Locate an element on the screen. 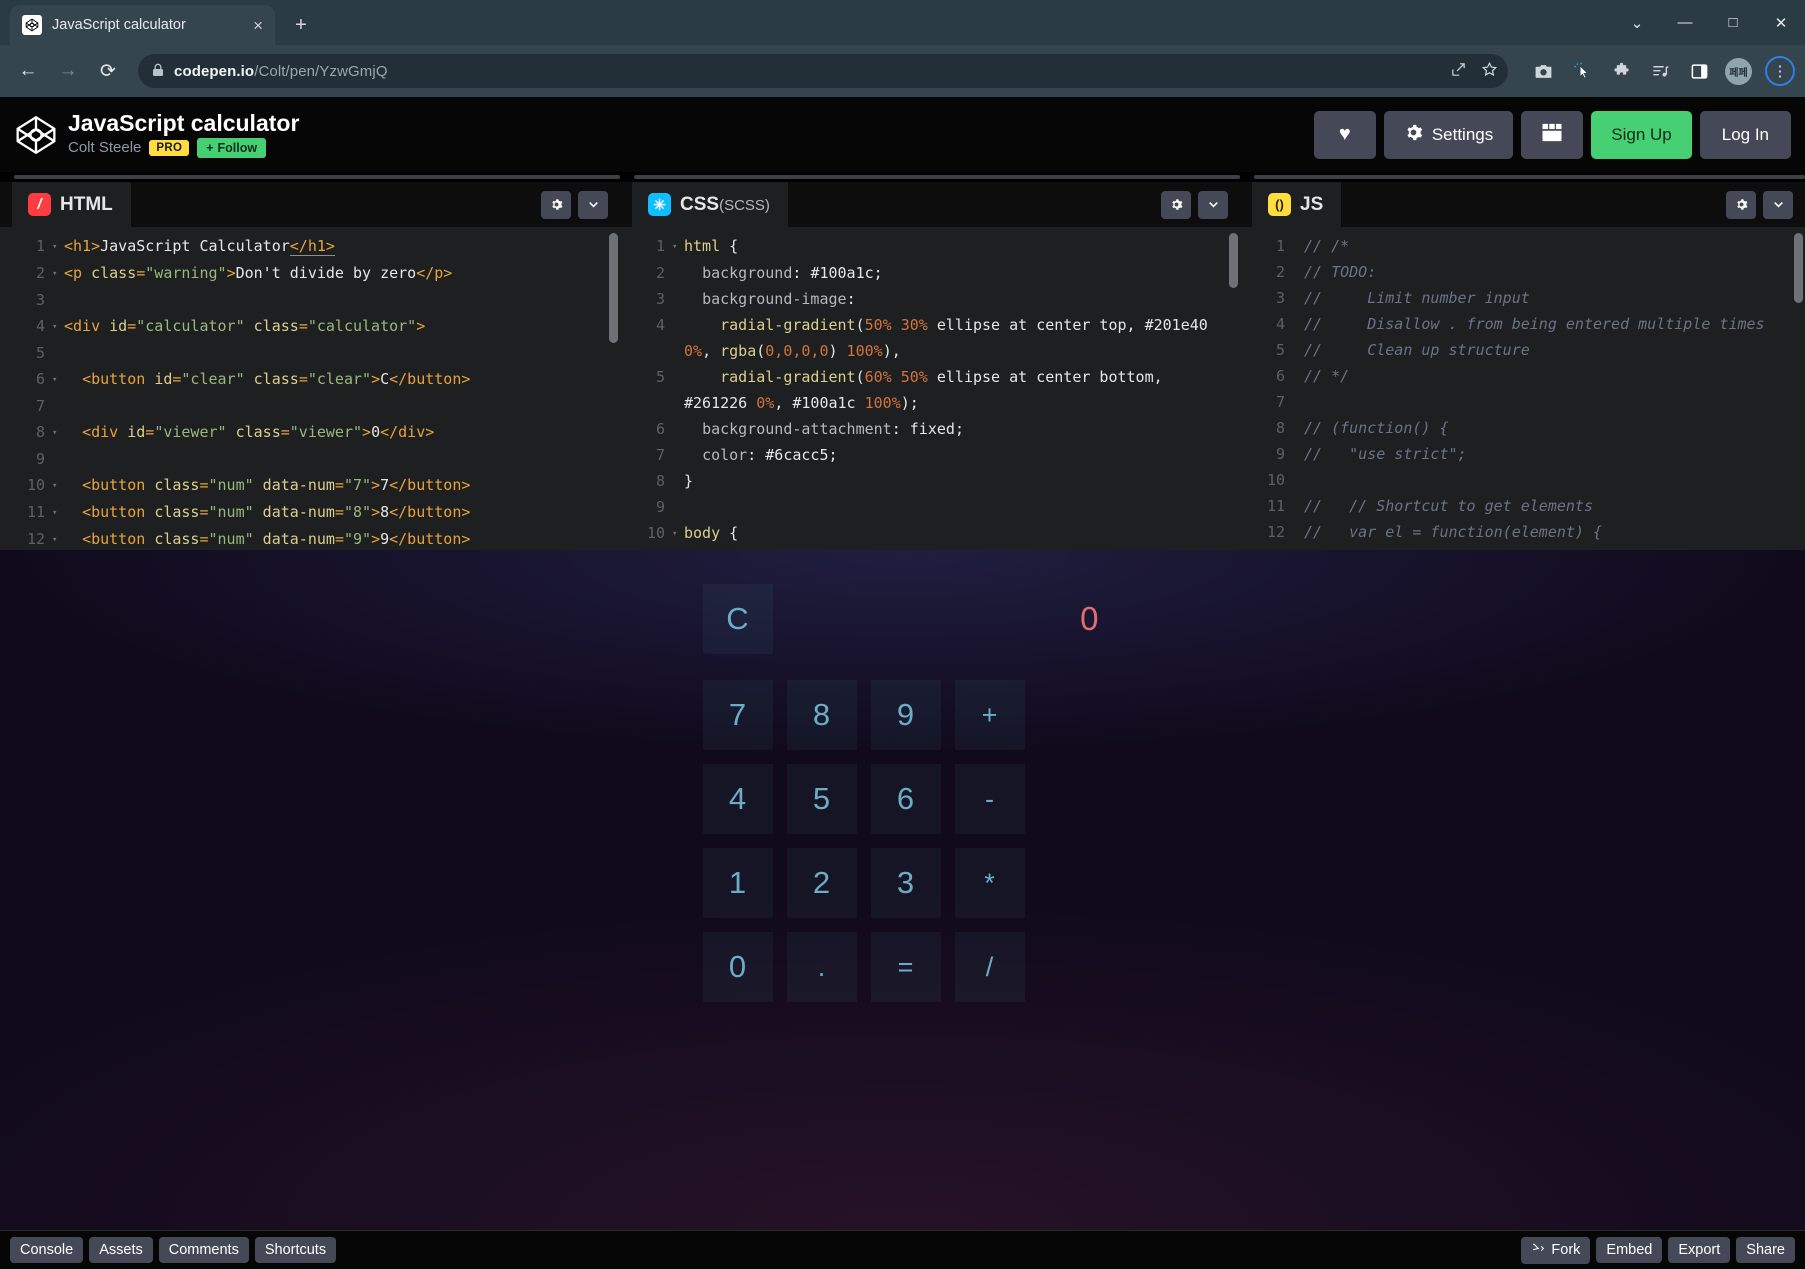 The image size is (1805, 1269). calc-key-3: 3 is located at coordinates (905, 883).